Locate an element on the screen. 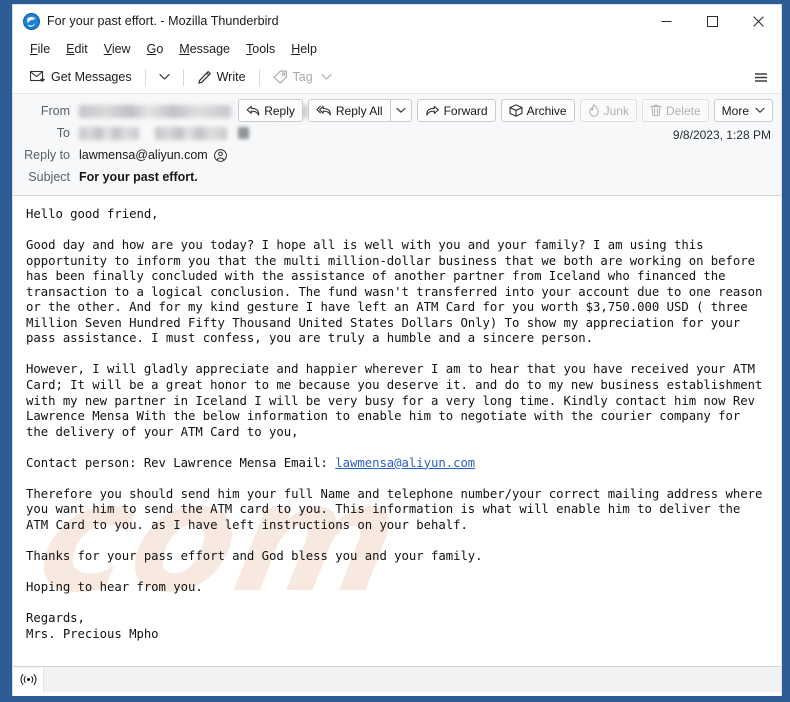 The width and height of the screenshot is (790, 702). envelope-download-icon is located at coordinates (37, 76).